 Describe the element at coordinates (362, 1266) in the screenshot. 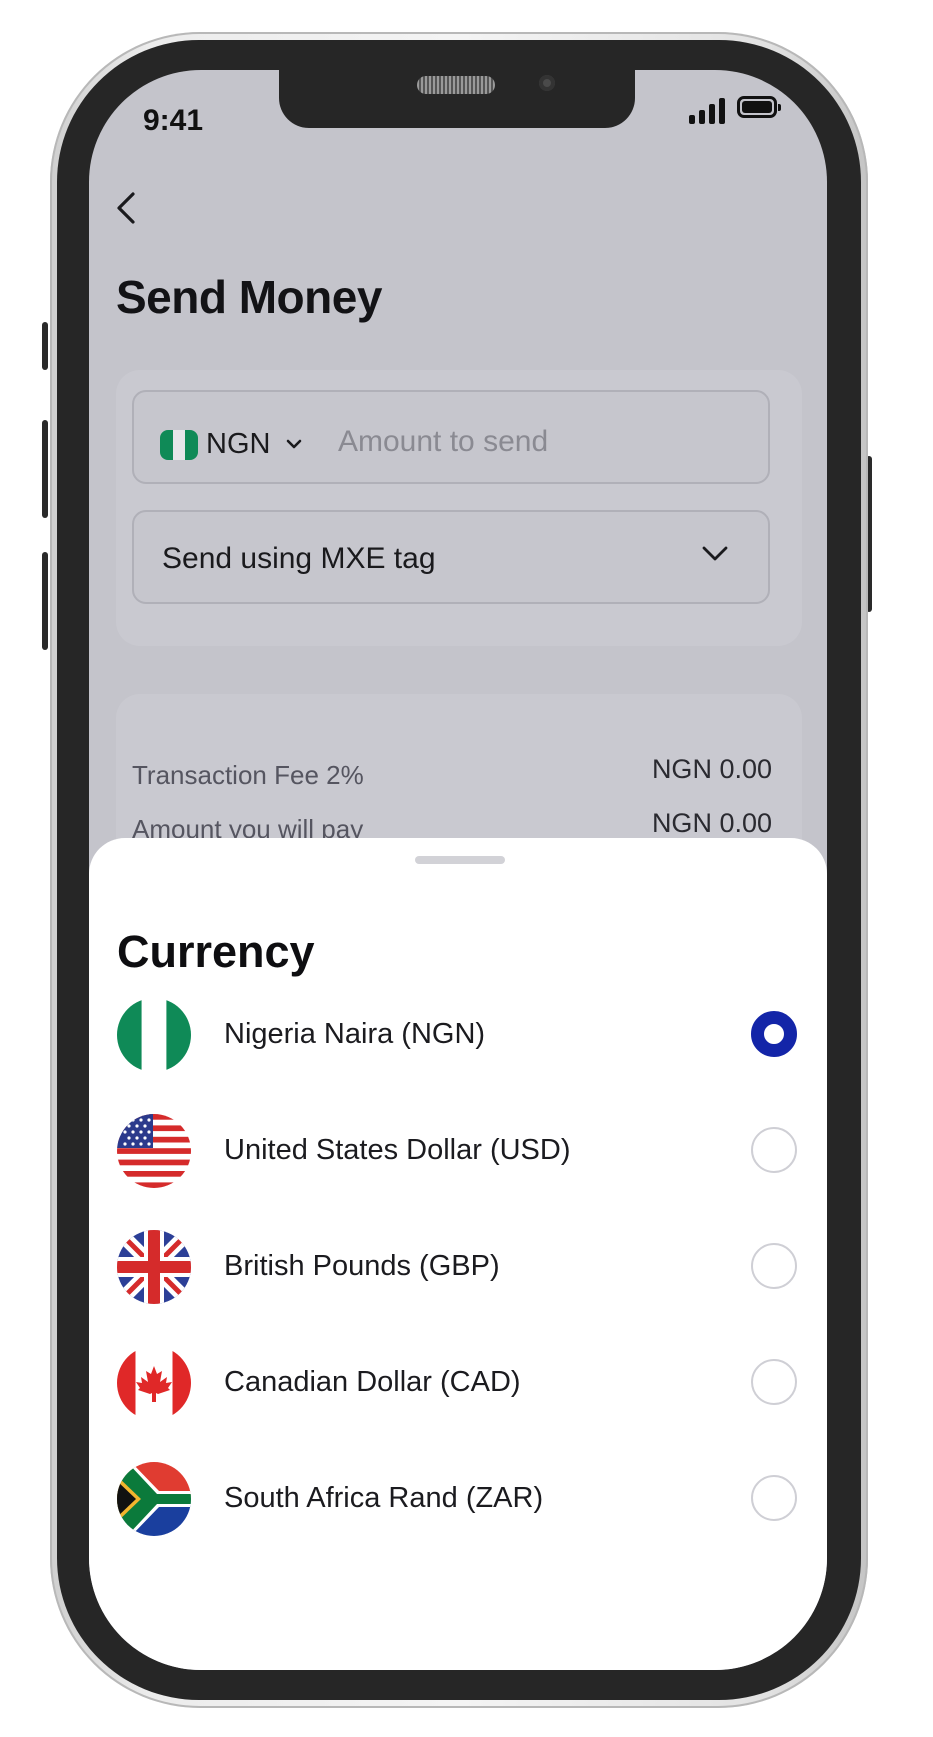

I see `currency-option-label: British Pounds (GBP)` at that location.